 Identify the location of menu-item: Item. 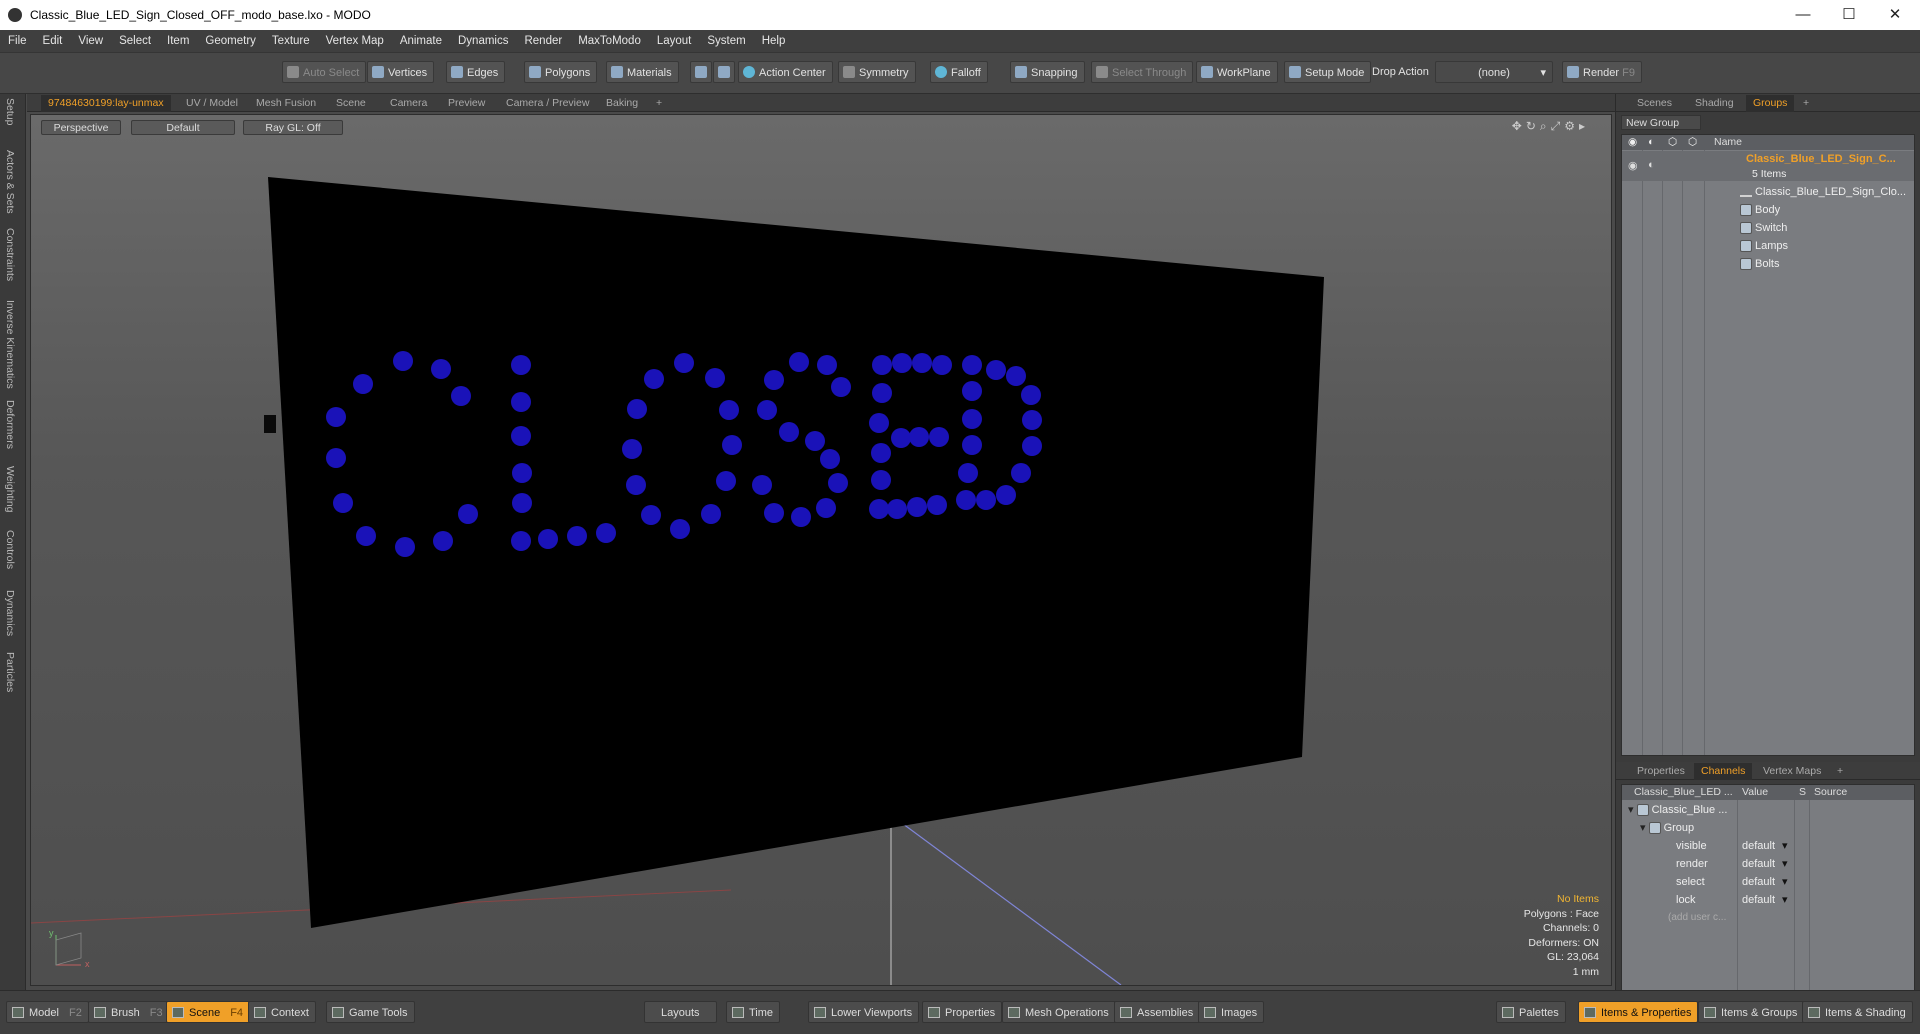
(178, 41).